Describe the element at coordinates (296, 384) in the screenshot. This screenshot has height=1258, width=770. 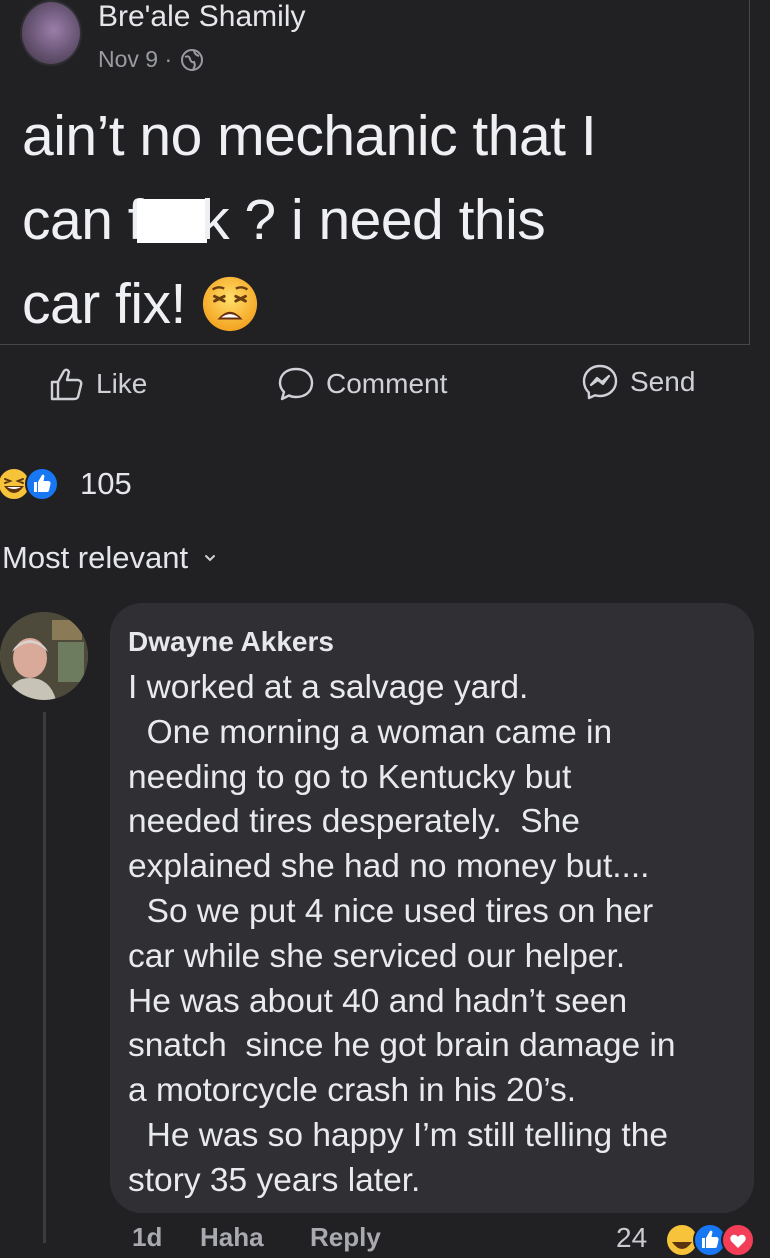
I see `comment-bubble-icon` at that location.